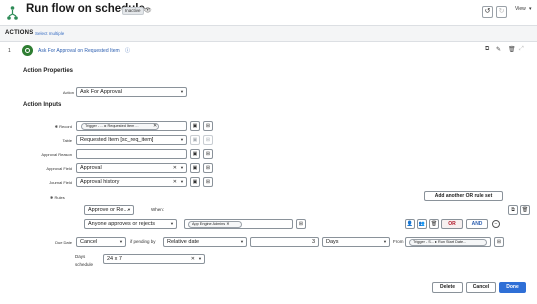 Image resolution: width=537 pixels, height=304 pixels. What do you see at coordinates (101, 92) in the screenshot?
I see `action-select-value: Ask For Approval` at bounding box center [101, 92].